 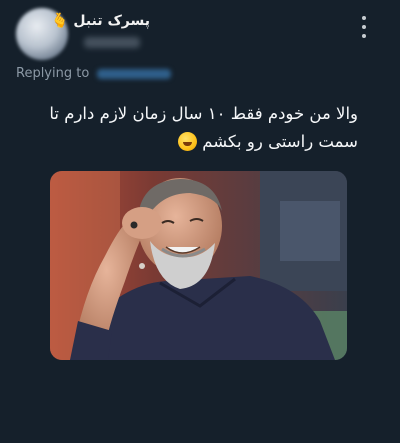 I want to click on display-name-text: پسرک تنبل, so click(x=111, y=21).